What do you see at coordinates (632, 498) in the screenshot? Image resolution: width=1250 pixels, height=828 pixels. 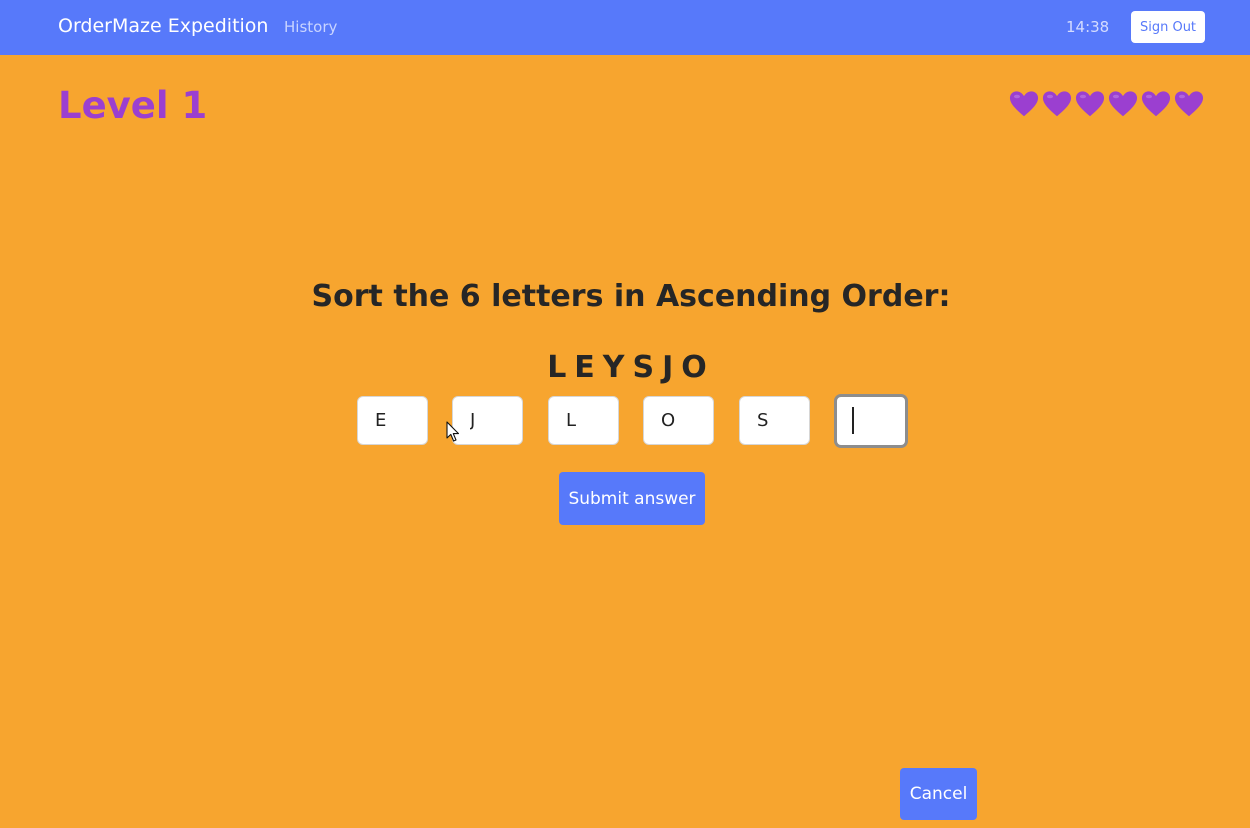 I see `submit-answer-button: Submit answer` at bounding box center [632, 498].